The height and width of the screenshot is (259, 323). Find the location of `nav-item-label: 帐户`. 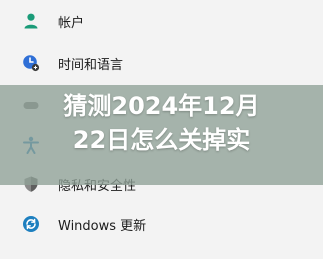

nav-item-label: 帐户 is located at coordinates (71, 23).